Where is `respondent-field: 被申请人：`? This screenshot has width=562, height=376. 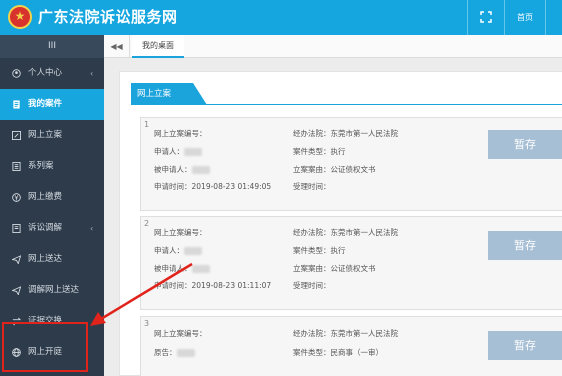 respondent-field: 被申请人： is located at coordinates (182, 170).